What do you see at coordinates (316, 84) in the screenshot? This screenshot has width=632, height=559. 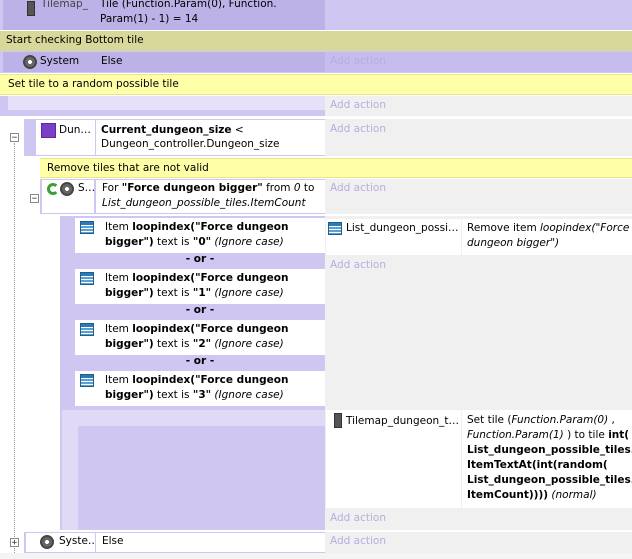 I see `comment-set-random: Set tile to a random possible tile` at bounding box center [316, 84].